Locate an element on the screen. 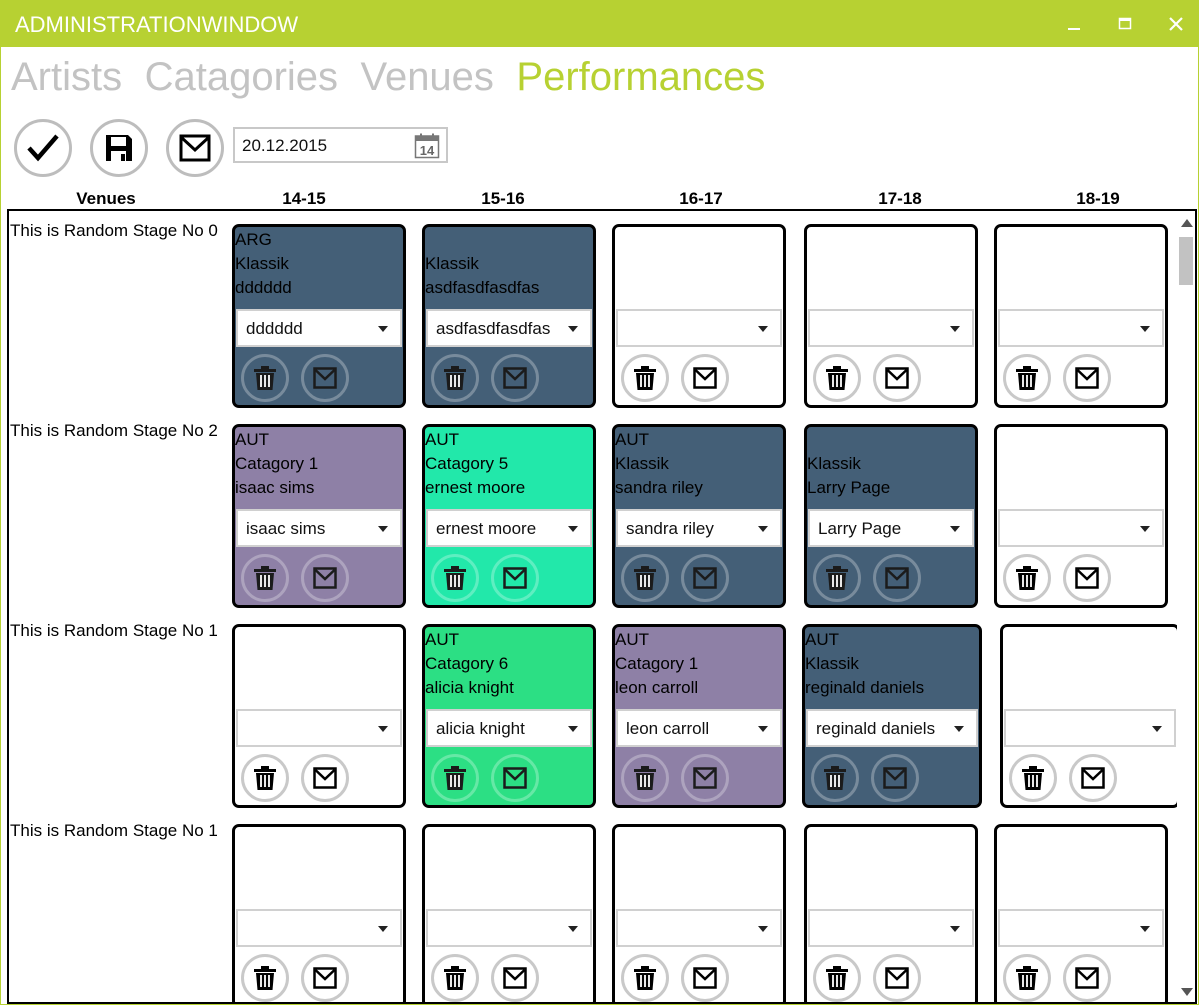  artist-dropdown: alicia knight is located at coordinates (509, 728).